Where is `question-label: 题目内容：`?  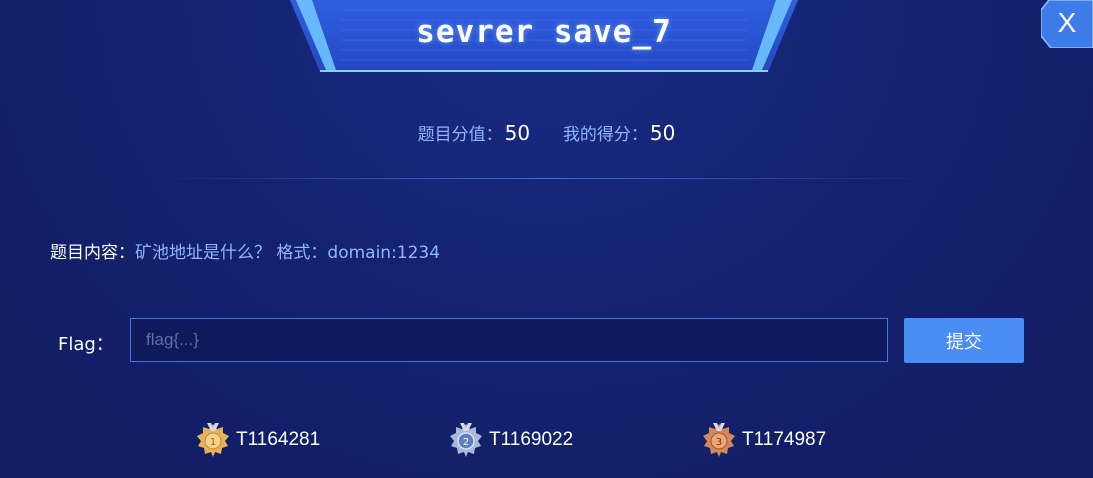
question-label: 题目内容： is located at coordinates (92, 253).